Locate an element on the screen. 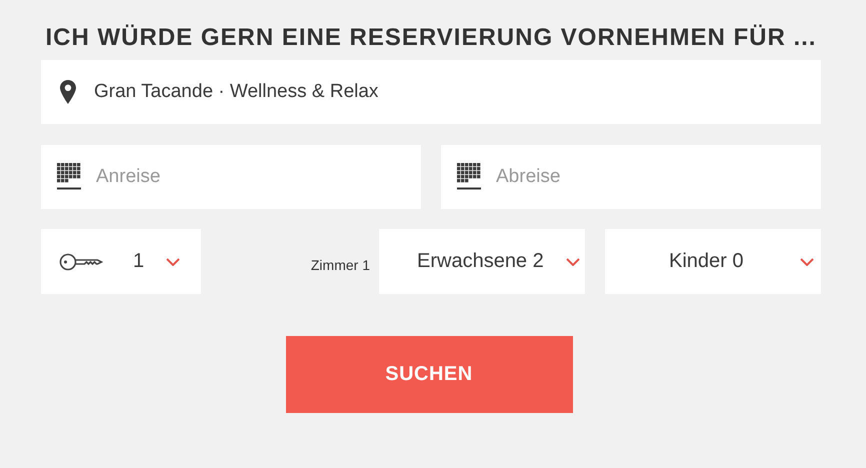 This screenshot has height=468, width=866. location-value: Gran Tacande · Wellness & Relax is located at coordinates (236, 92).